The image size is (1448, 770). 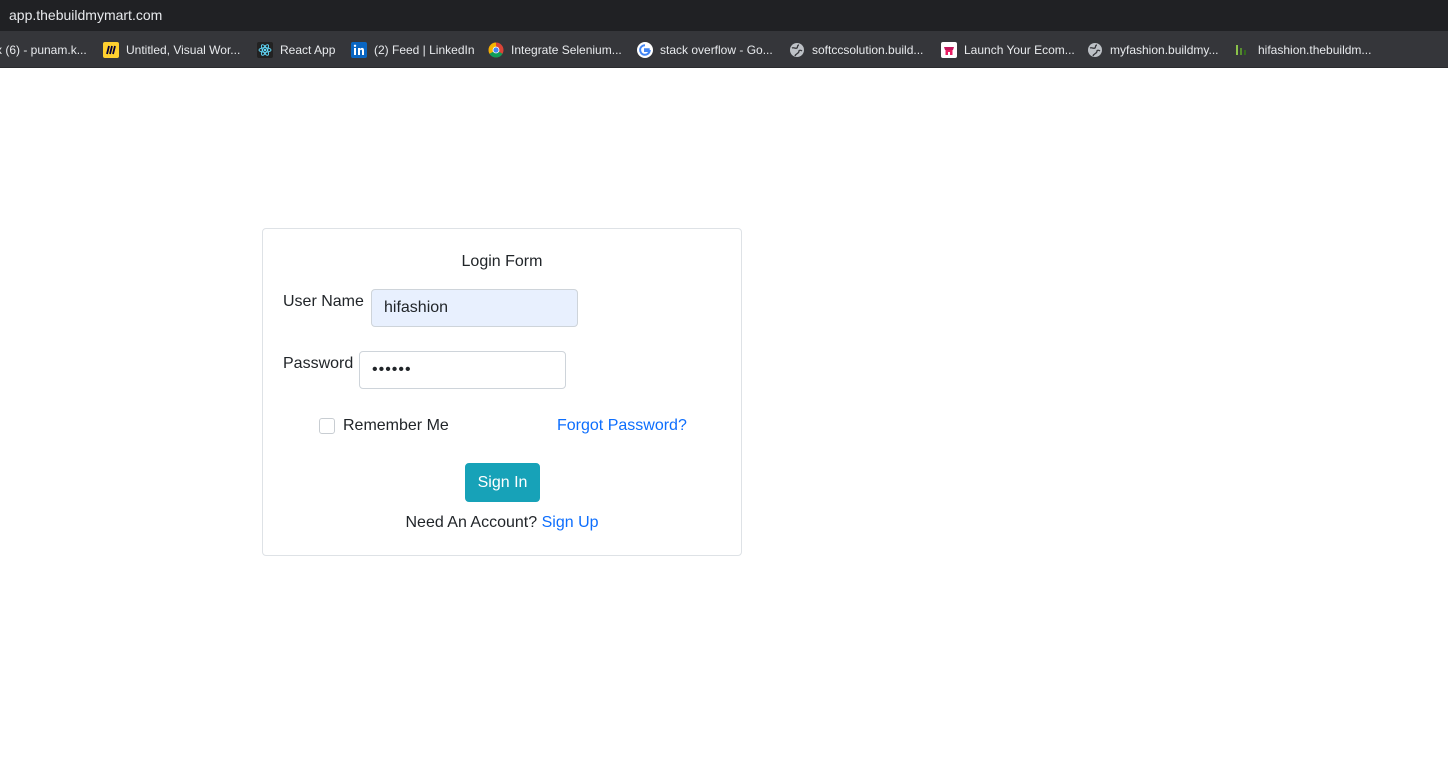 I want to click on chrome-icon, so click(x=496, y=50).